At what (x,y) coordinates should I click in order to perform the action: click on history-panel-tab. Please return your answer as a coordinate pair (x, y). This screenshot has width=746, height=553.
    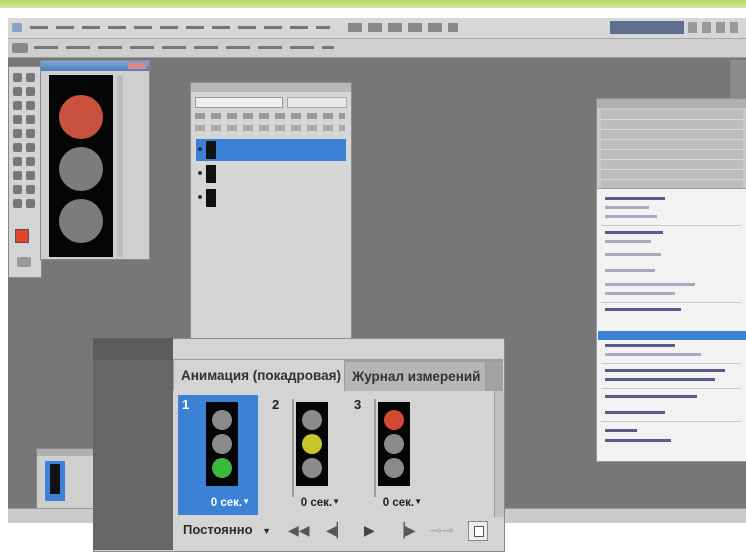
    Looking at the image, I should click on (671, 103).